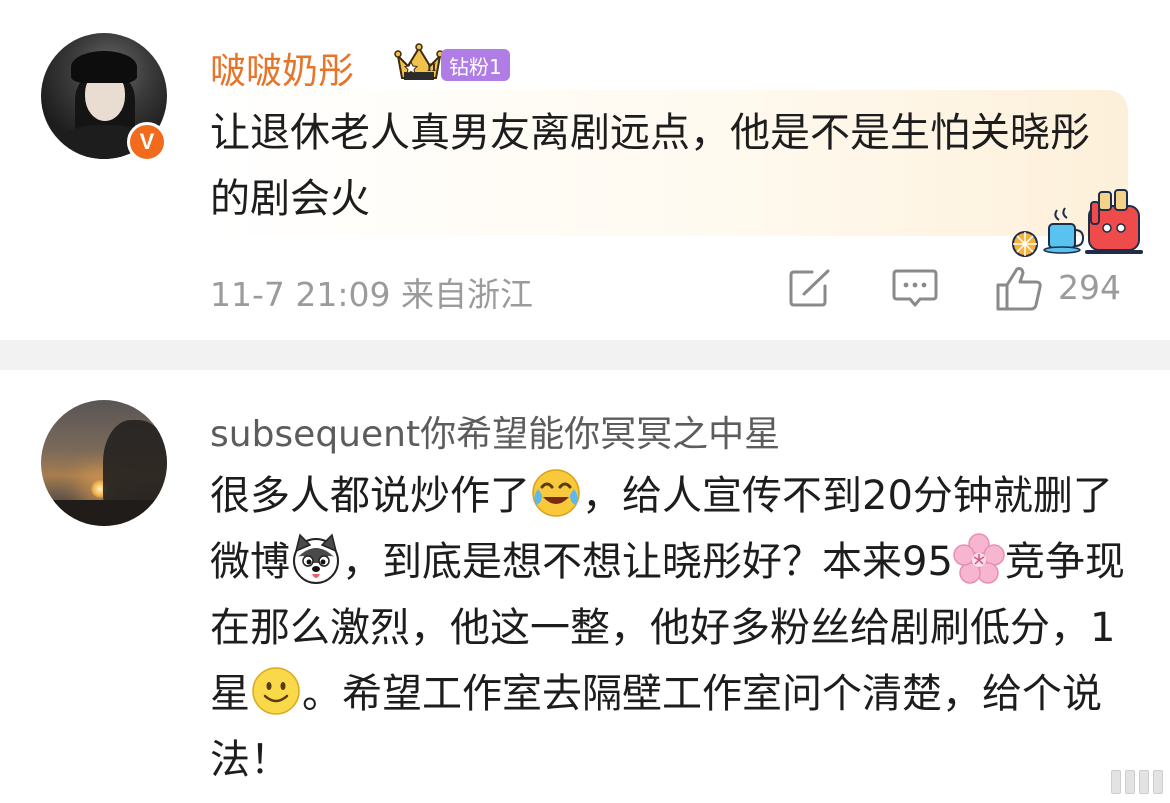 This screenshot has width=1170, height=803. What do you see at coordinates (316, 558) in the screenshot?
I see `husky-dog-emoji-icon` at bounding box center [316, 558].